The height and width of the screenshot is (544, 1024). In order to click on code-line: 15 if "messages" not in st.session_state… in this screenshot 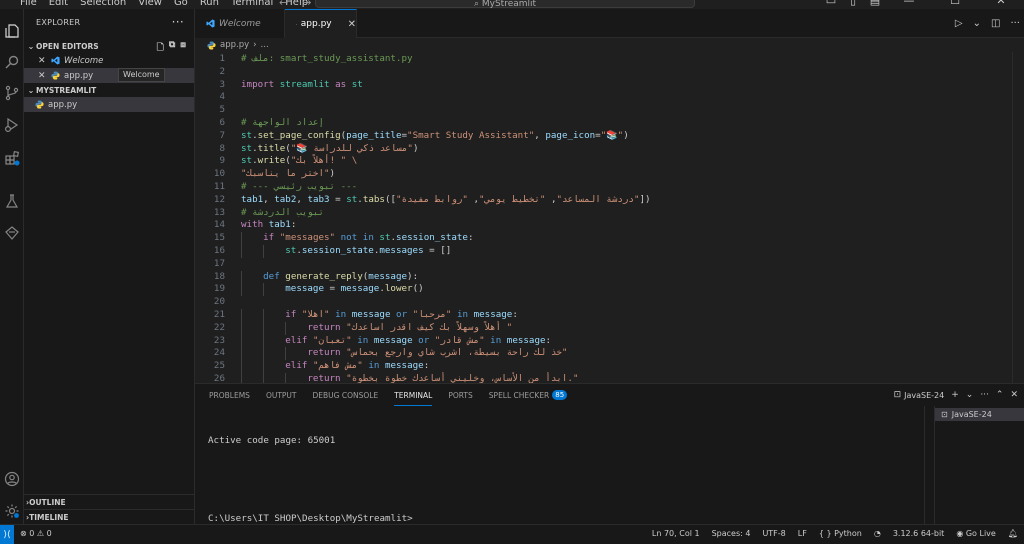, I will do `click(609, 238)`.